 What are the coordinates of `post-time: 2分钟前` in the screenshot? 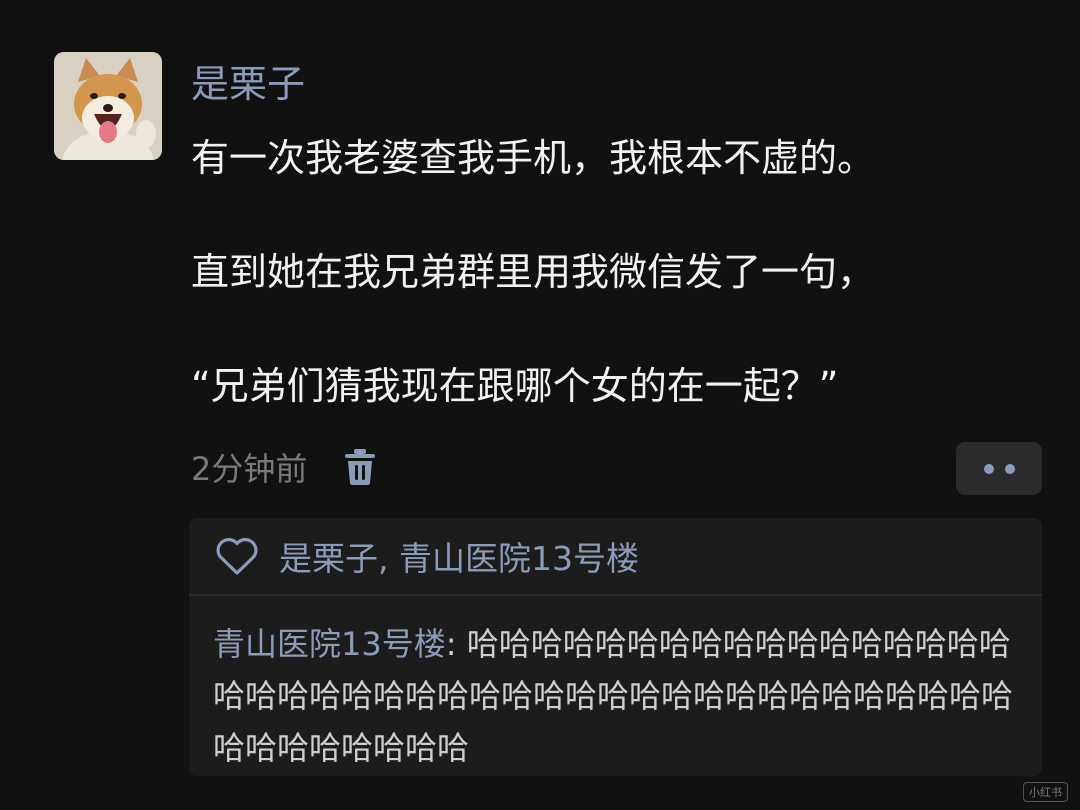 It's located at (249, 469).